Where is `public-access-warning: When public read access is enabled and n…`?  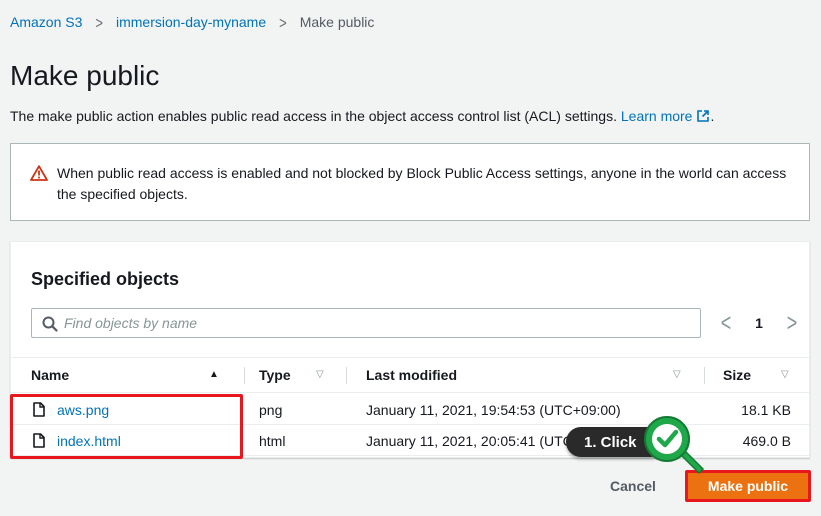 public-access-warning: When public read access is enabled and n… is located at coordinates (410, 182).